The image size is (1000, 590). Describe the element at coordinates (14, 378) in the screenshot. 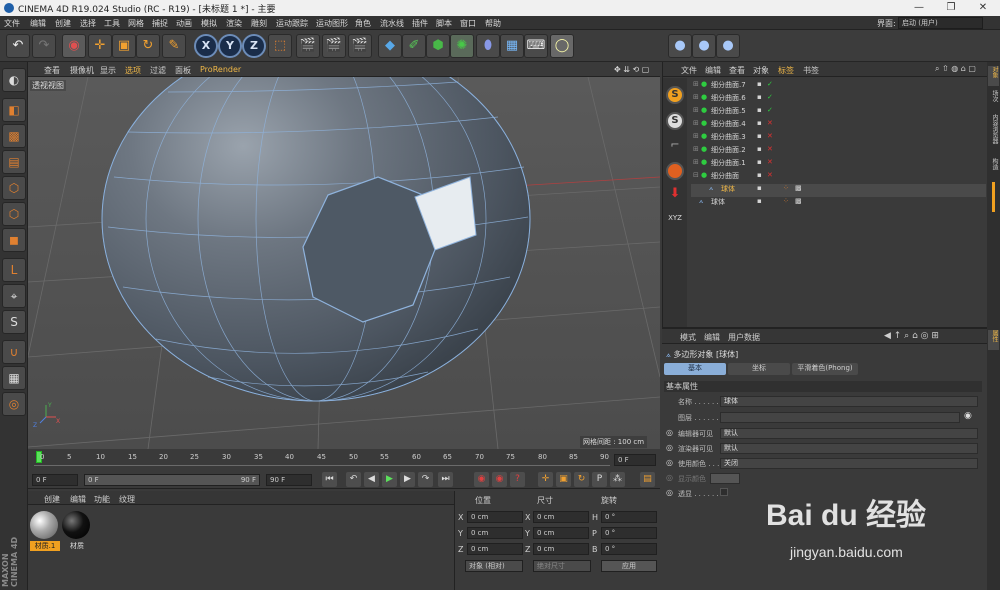

I see `lock-workplane-icon: ▦` at that location.